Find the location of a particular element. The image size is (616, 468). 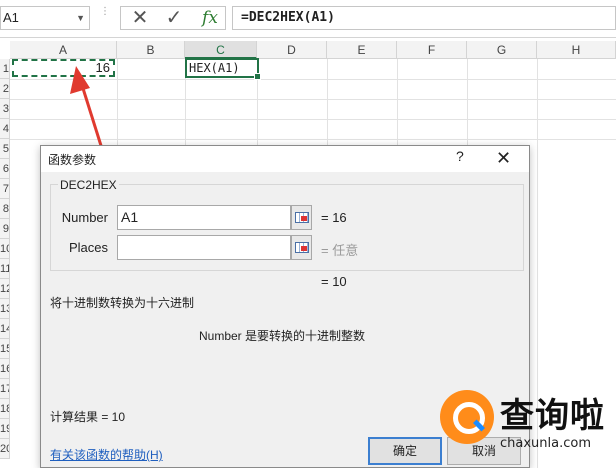

row-header-20: 20 is located at coordinates (5, 449).